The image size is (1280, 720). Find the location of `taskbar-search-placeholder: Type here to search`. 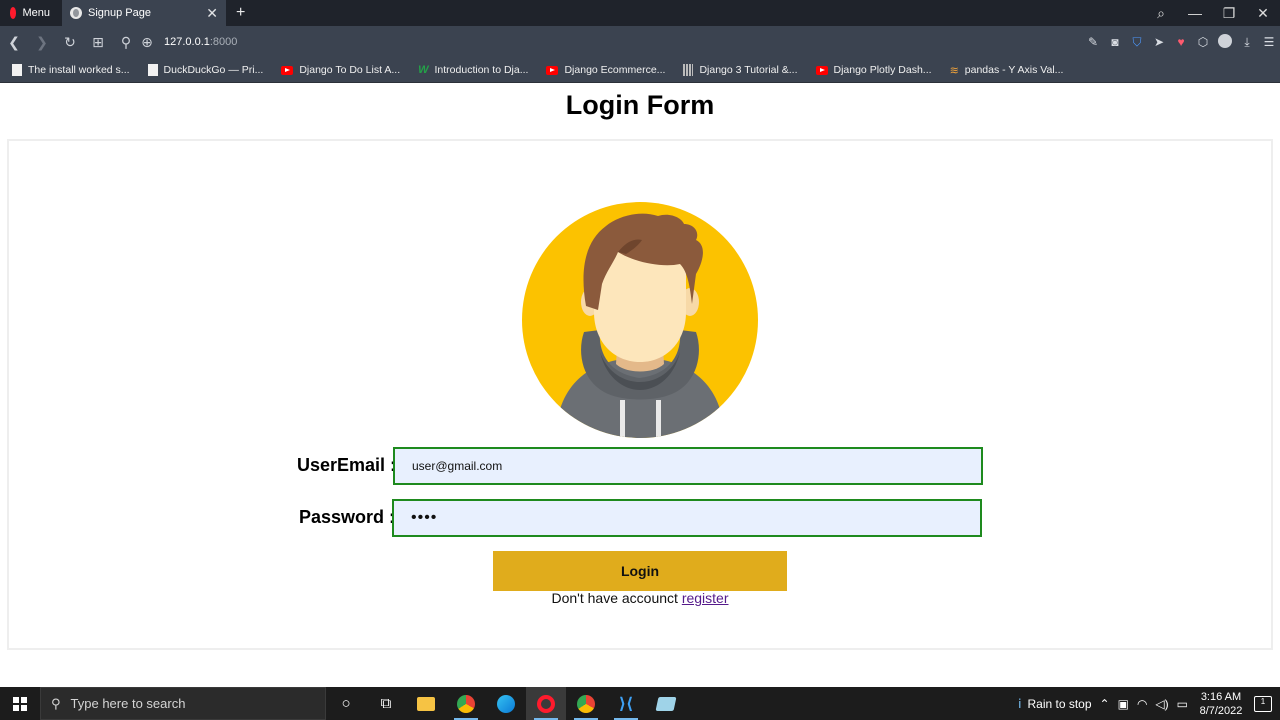

taskbar-search-placeholder: Type here to search is located at coordinates (128, 703).